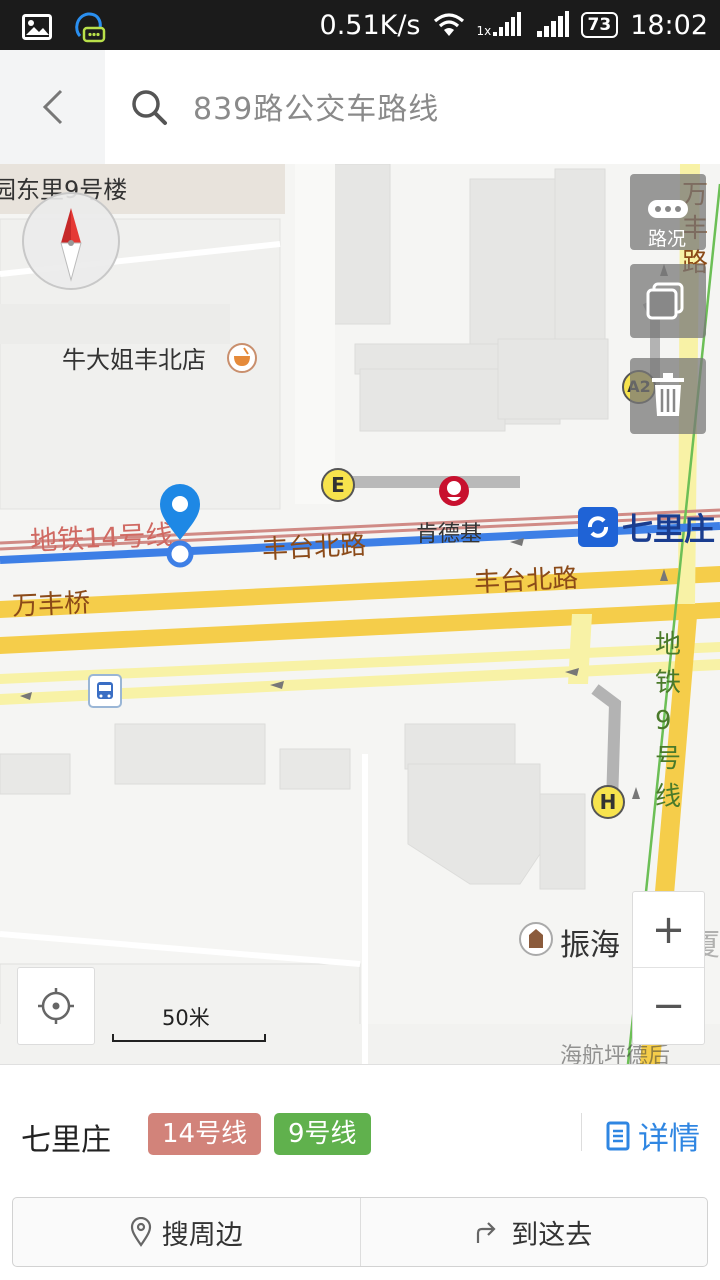 This screenshot has height=1280, width=720. What do you see at coordinates (653, 1135) in the screenshot?
I see `details-button: 详情` at bounding box center [653, 1135].